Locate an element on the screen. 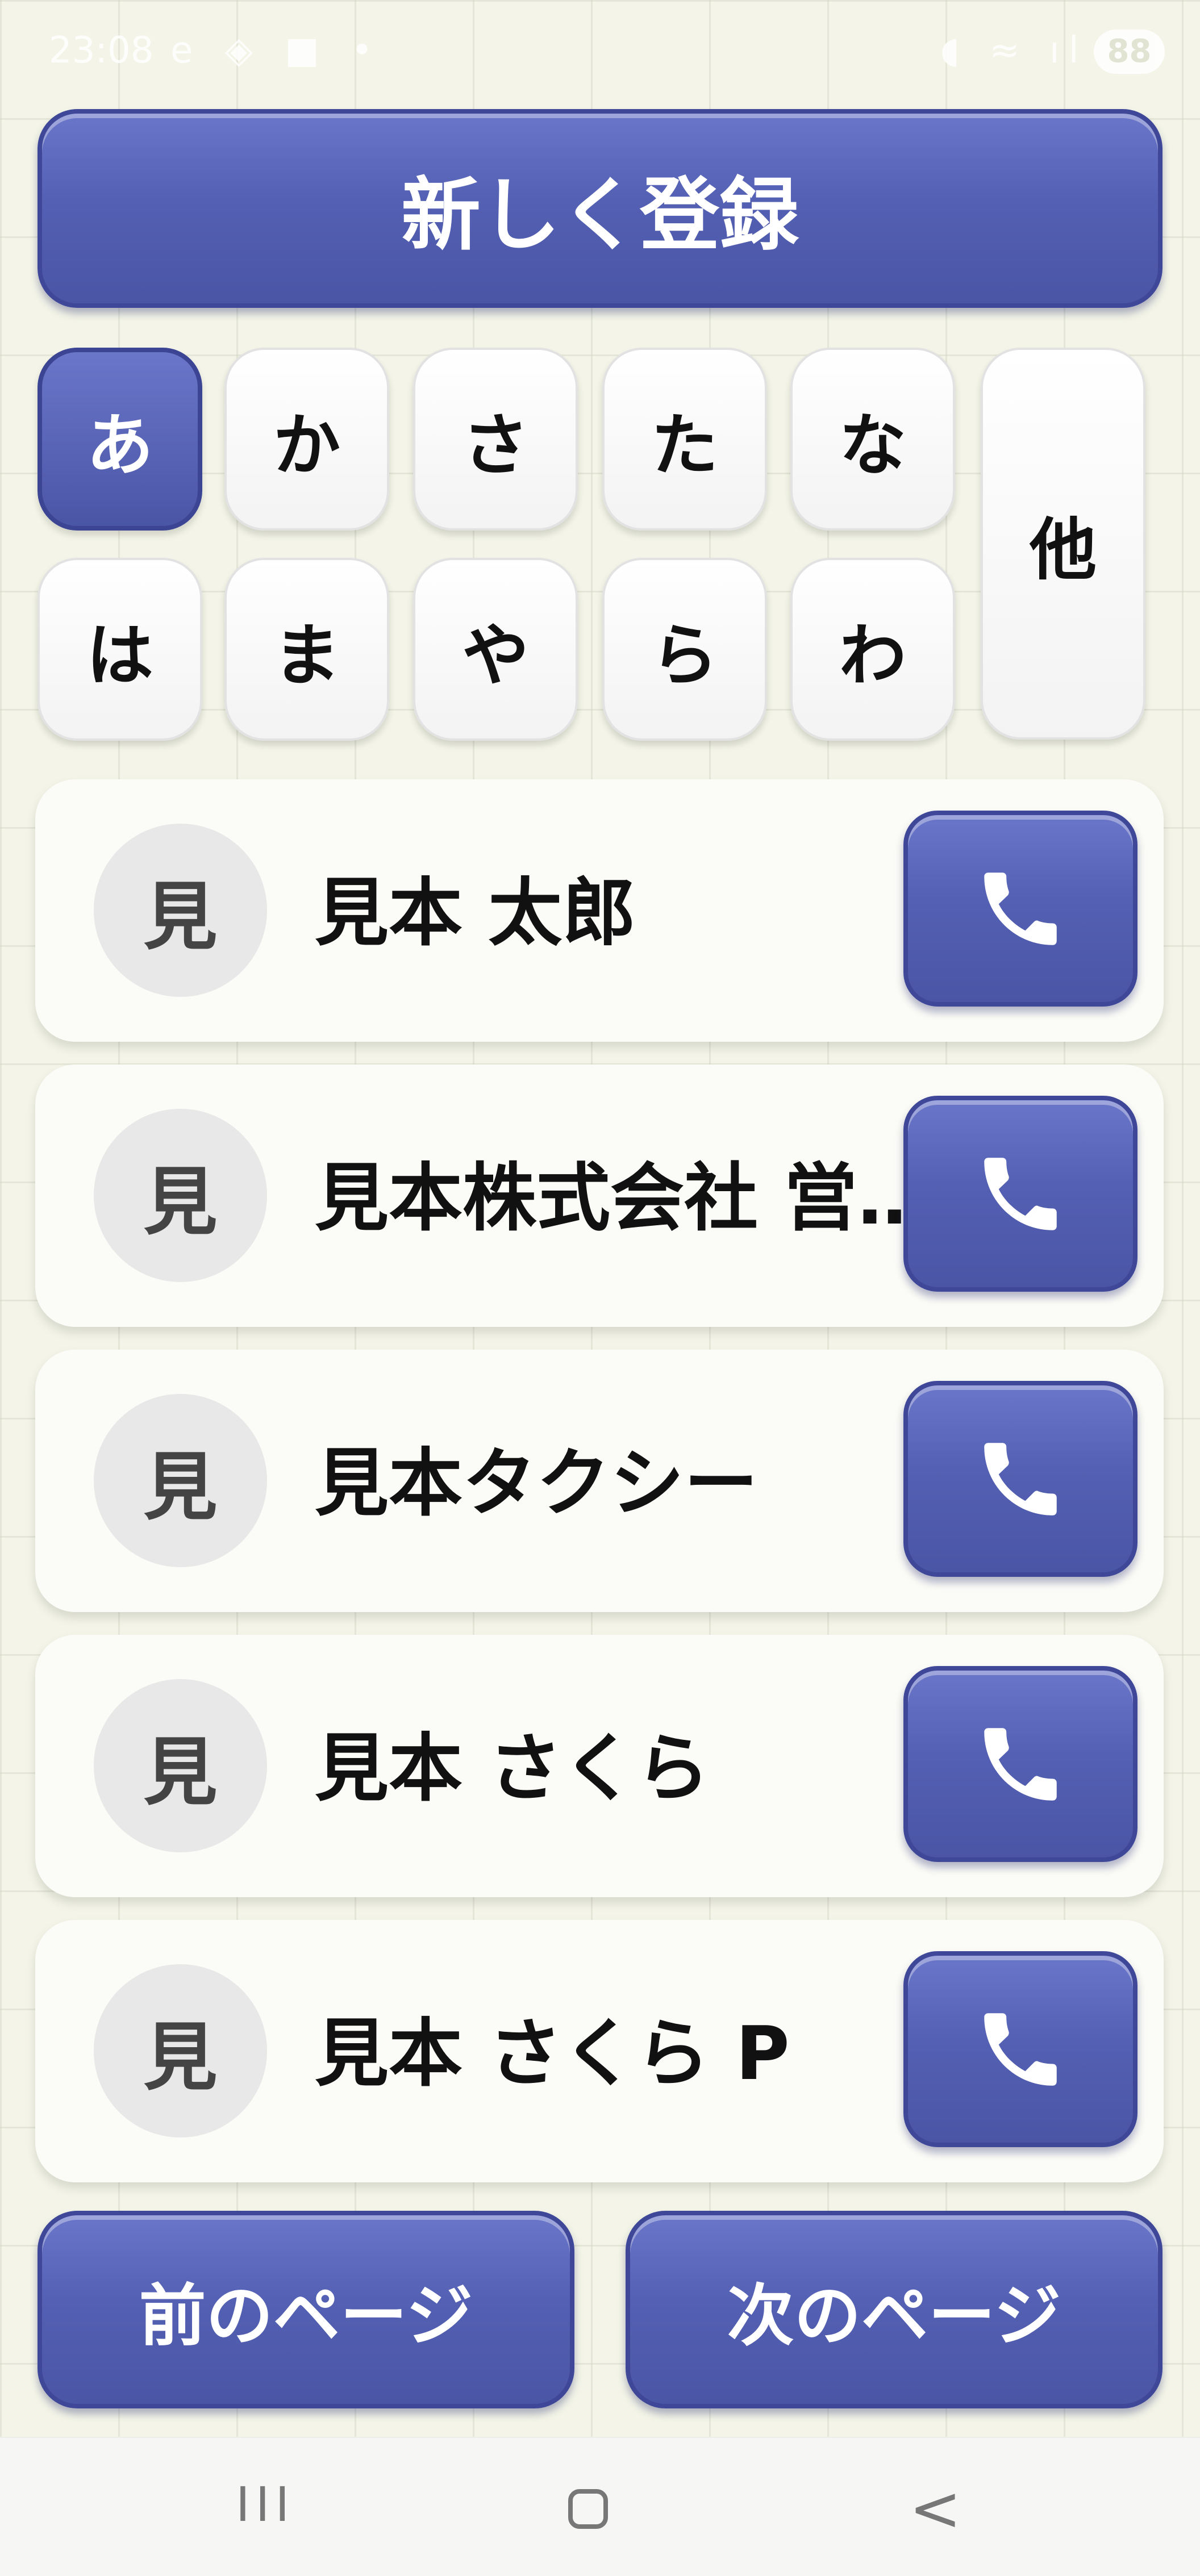 This screenshot has height=2576, width=1200. kana-tab-wa: わ is located at coordinates (872, 649).